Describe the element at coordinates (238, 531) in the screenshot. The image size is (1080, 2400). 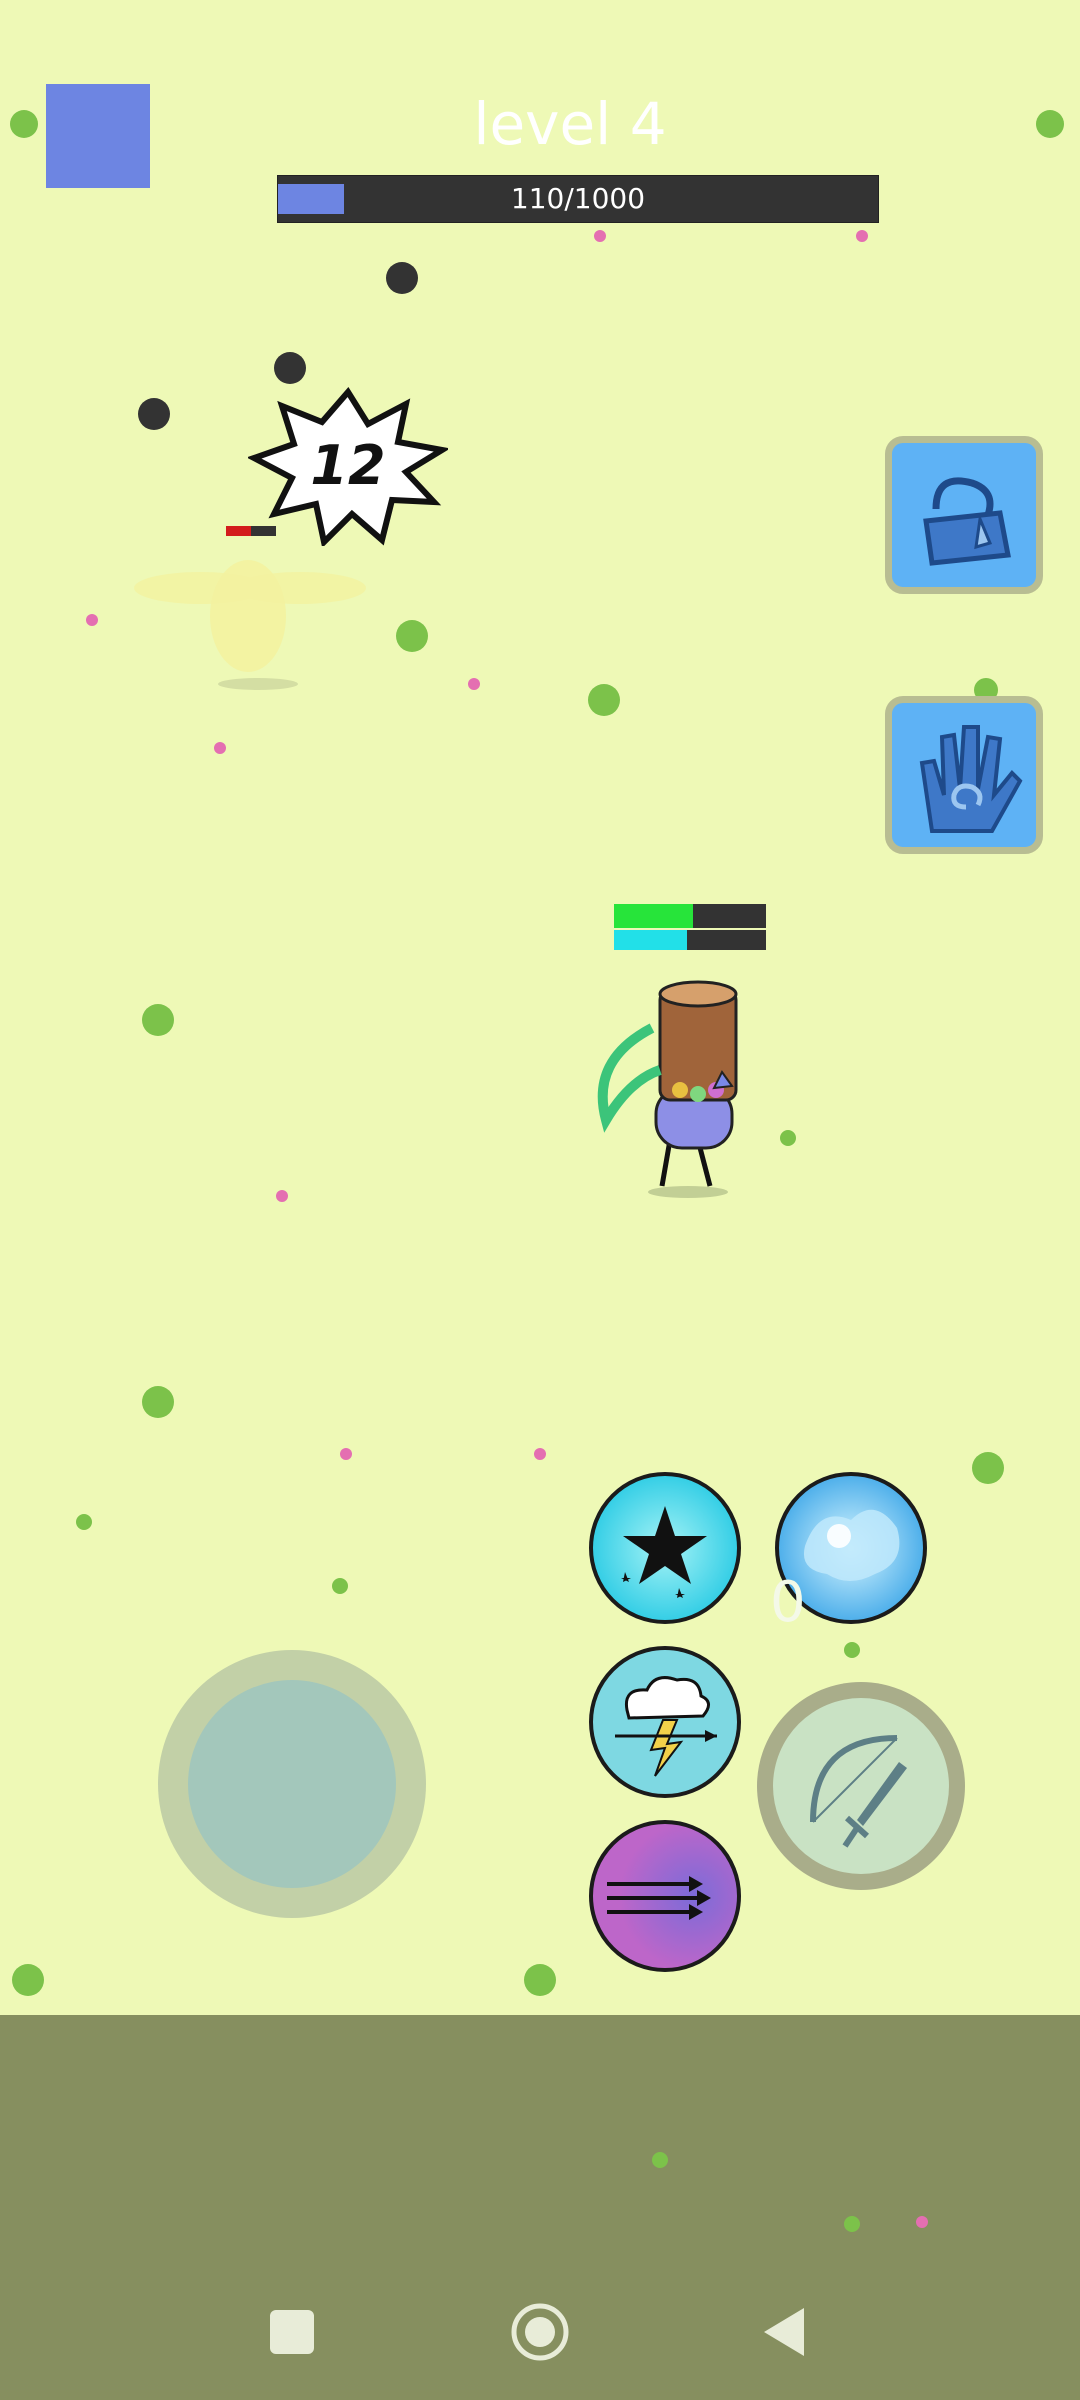
I see `enemy-health-fill` at that location.